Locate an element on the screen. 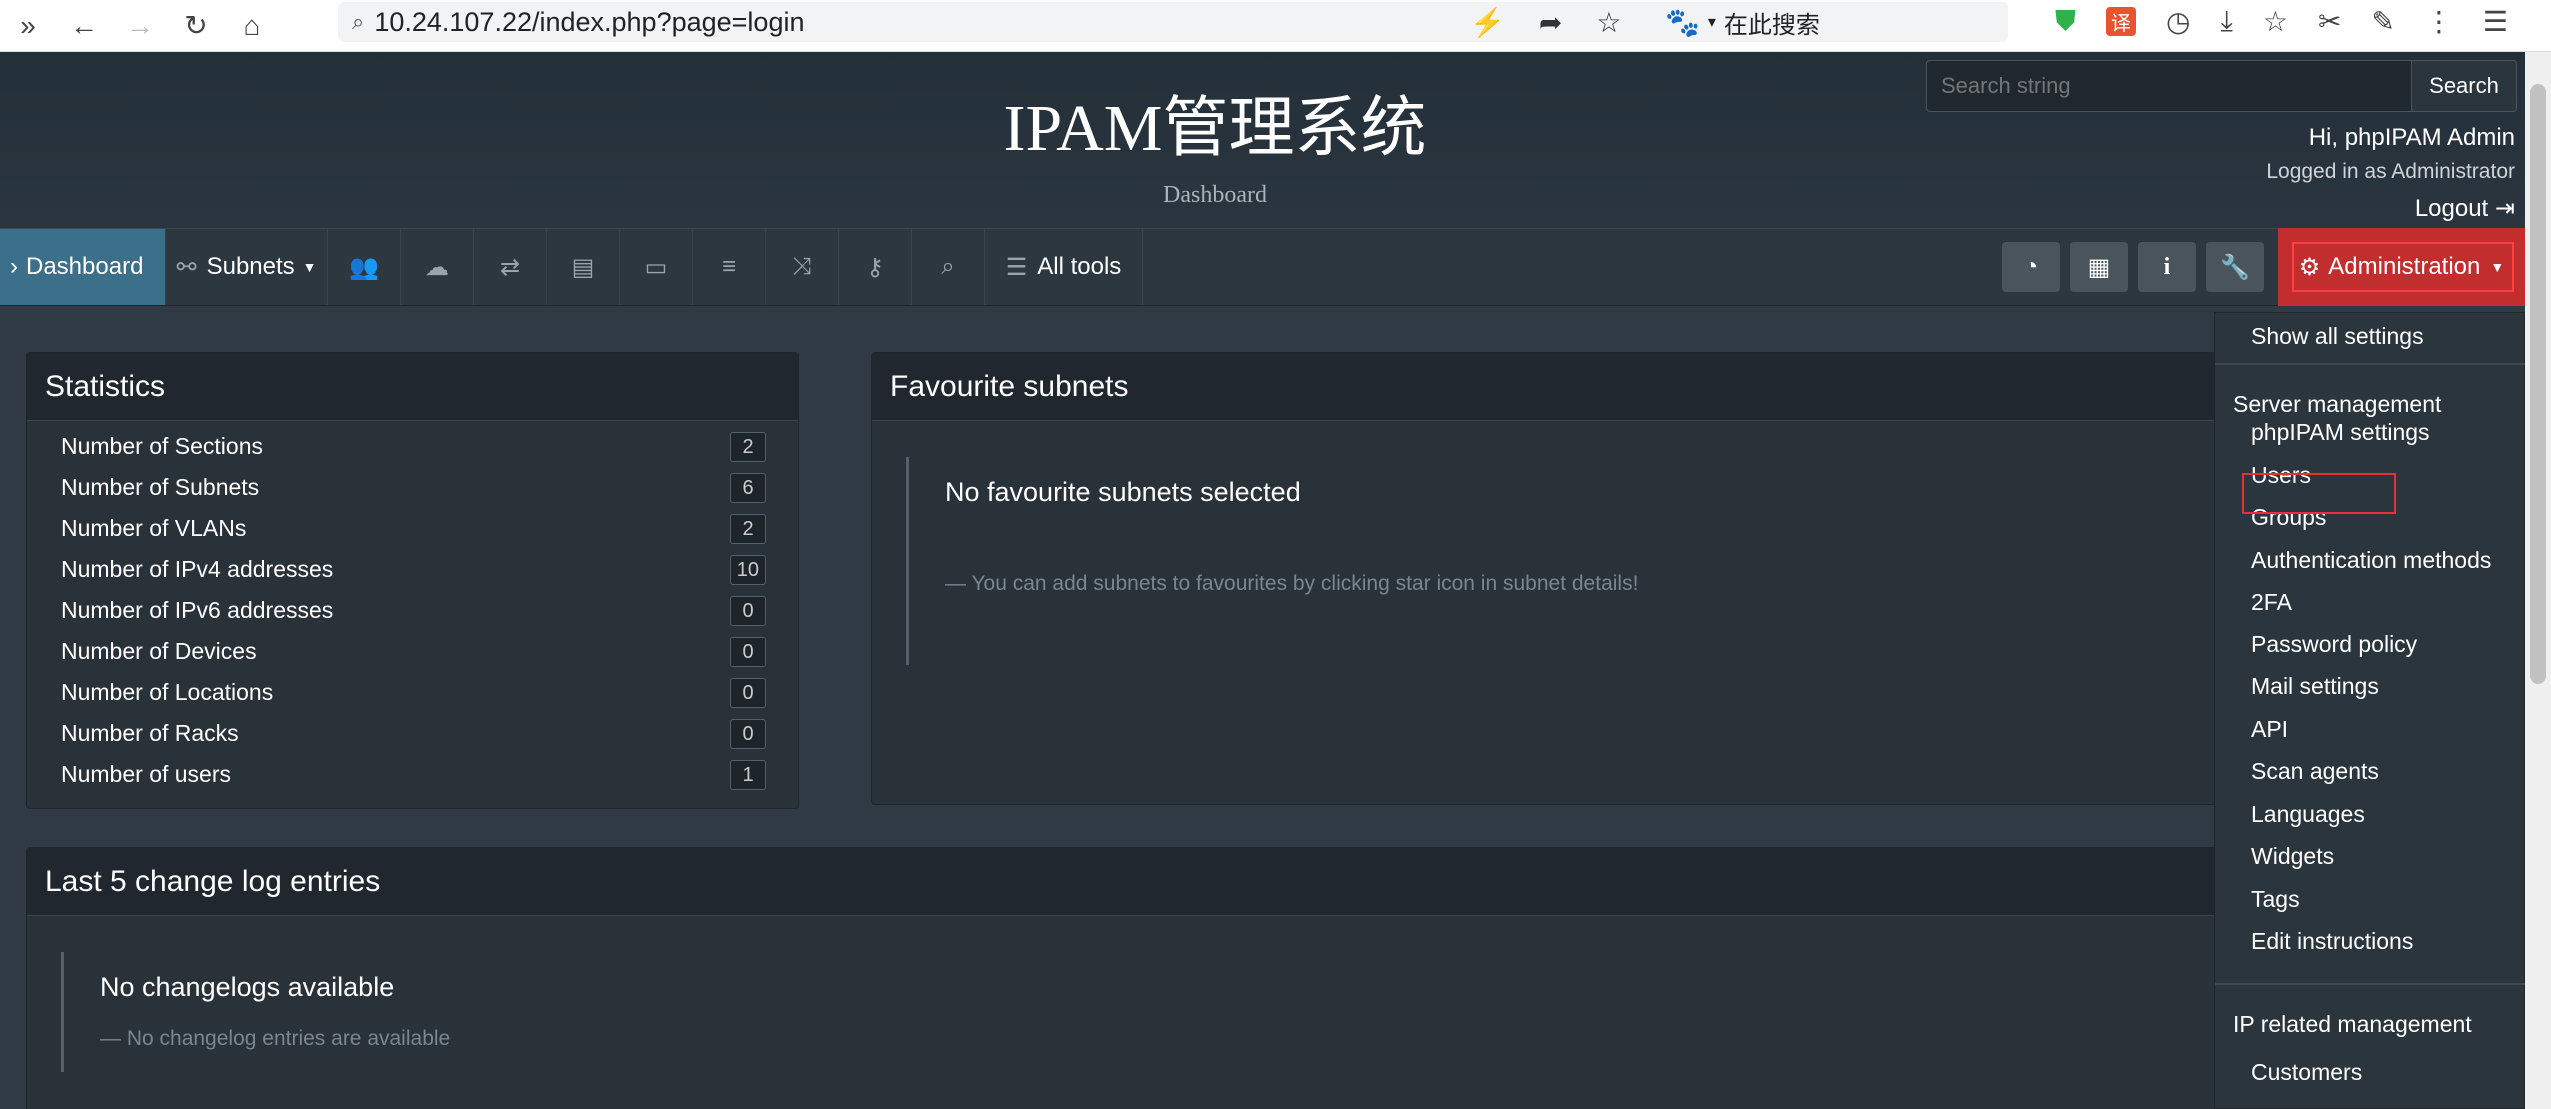 The image size is (2551, 1109). stat-row: Number of Locations 0 is located at coordinates (412, 692).